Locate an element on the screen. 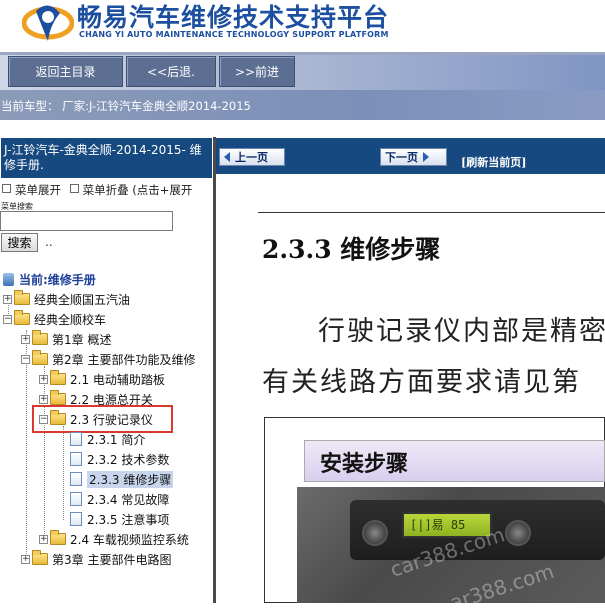 This screenshot has width=605, height=615. tree-item-n3: + 第1章 概述 is located at coordinates (66, 339).